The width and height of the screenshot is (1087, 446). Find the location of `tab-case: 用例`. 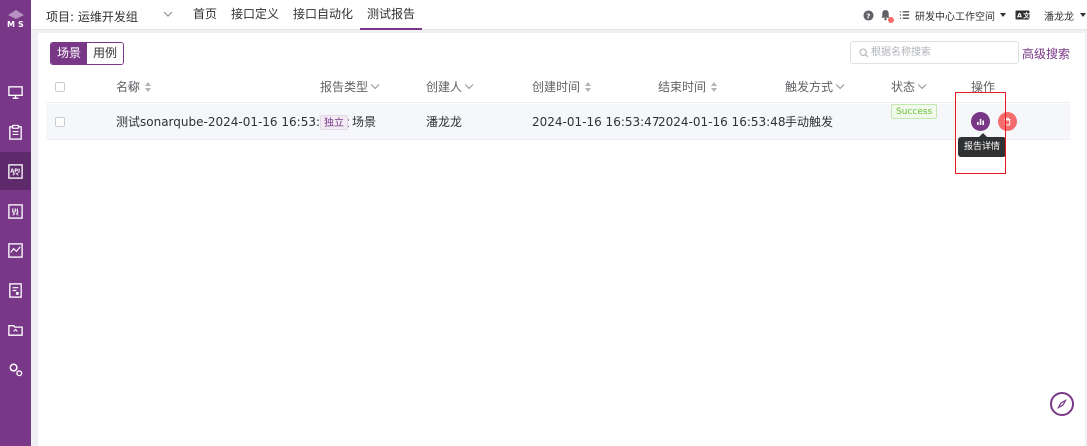

tab-case: 用例 is located at coordinates (105, 53).